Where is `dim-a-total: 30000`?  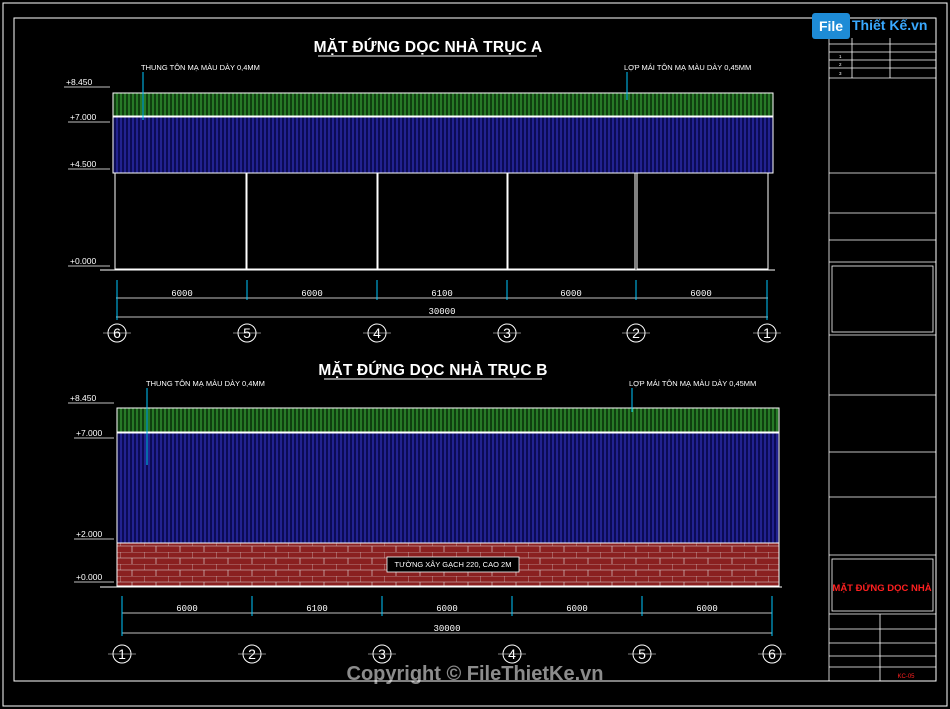 dim-a-total: 30000 is located at coordinates (441, 312).